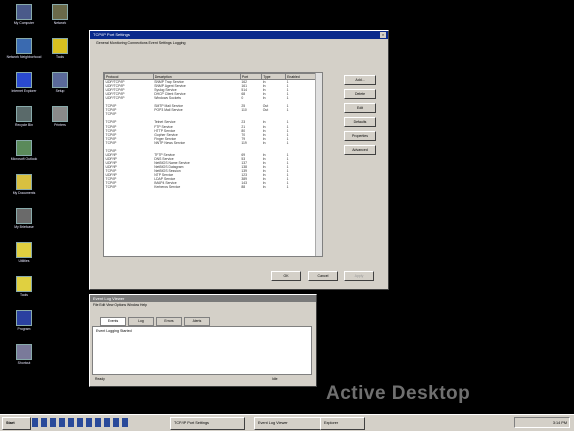 The image size is (574, 431). I want to click on apply-button: Apply, so click(359, 276).